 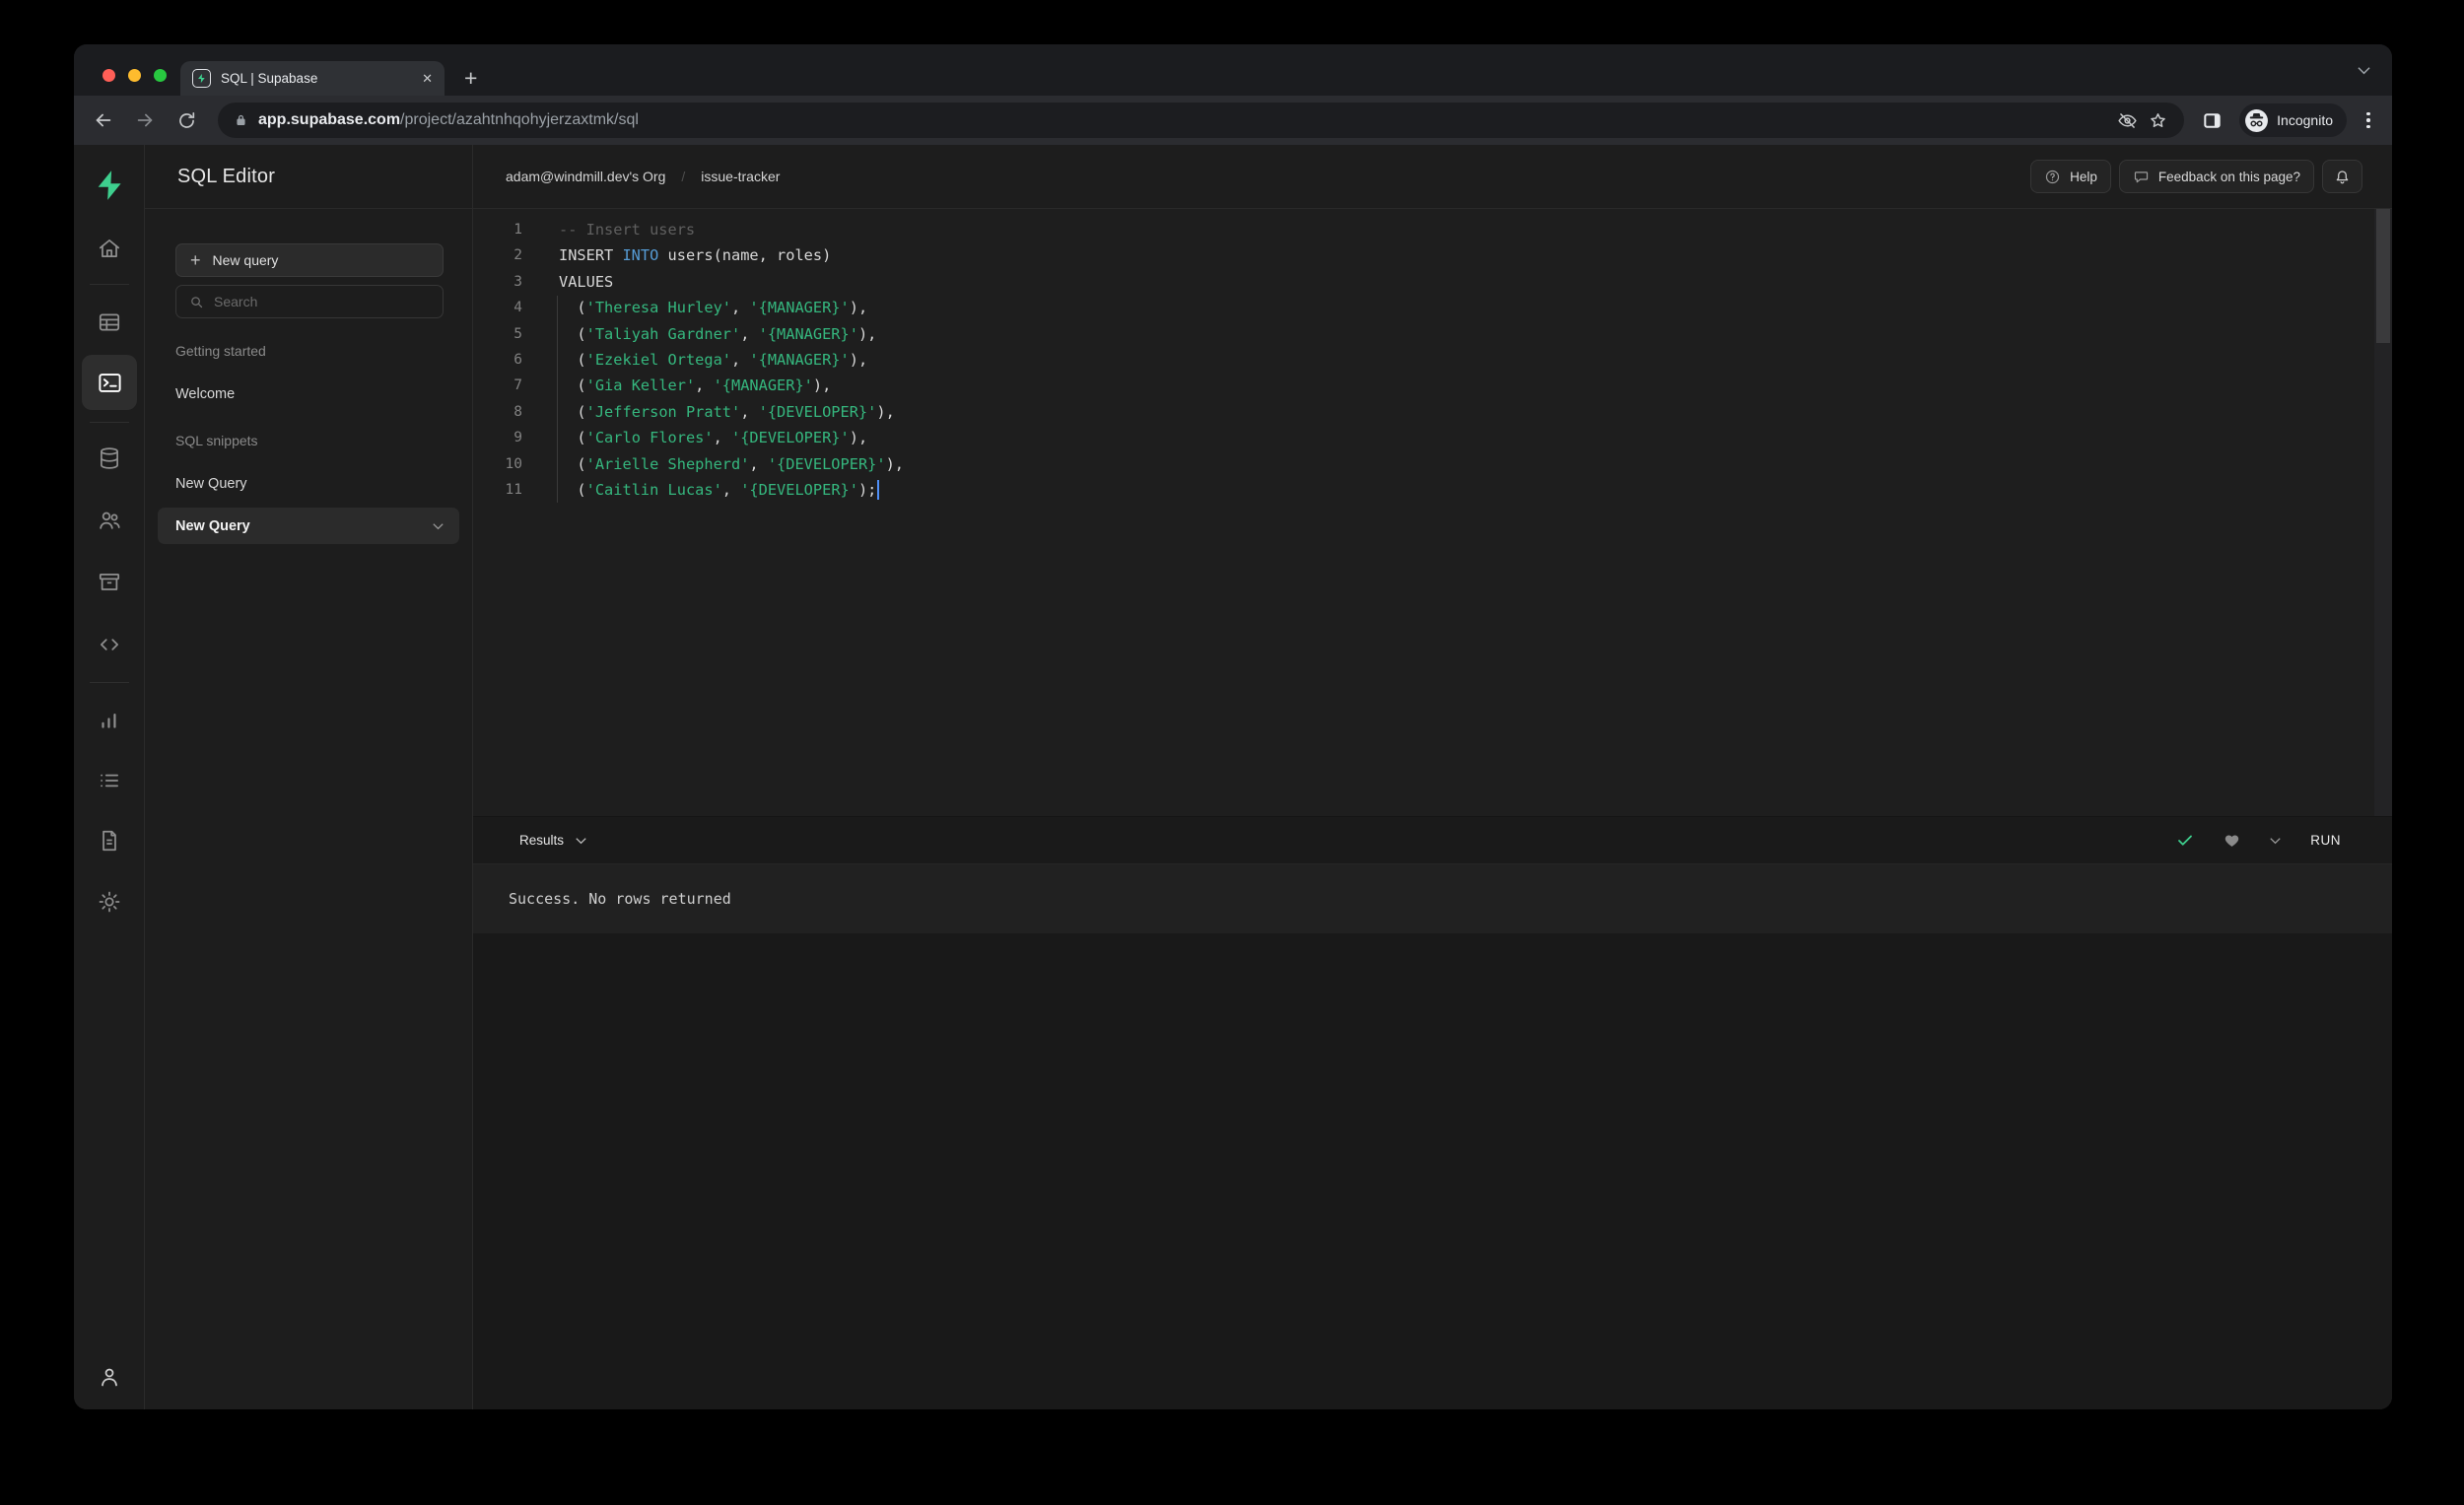 I want to click on edge-functions-icon, so click(x=109, y=644).